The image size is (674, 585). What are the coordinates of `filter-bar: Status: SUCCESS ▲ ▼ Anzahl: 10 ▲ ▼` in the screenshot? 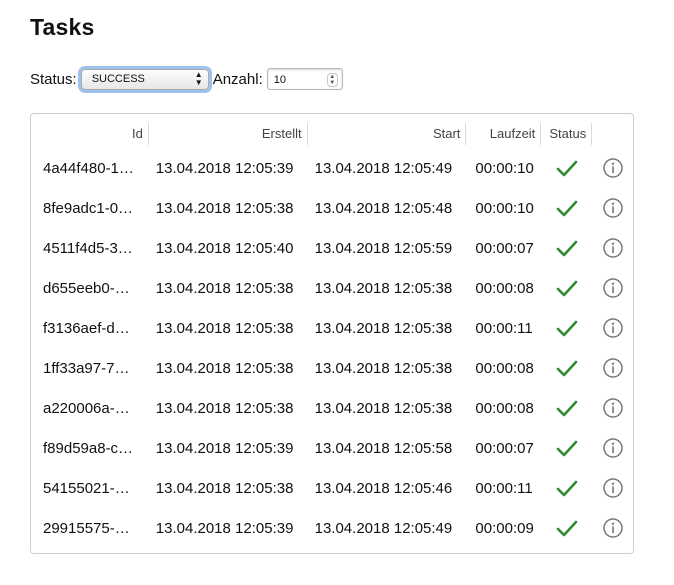 It's located at (186, 79).